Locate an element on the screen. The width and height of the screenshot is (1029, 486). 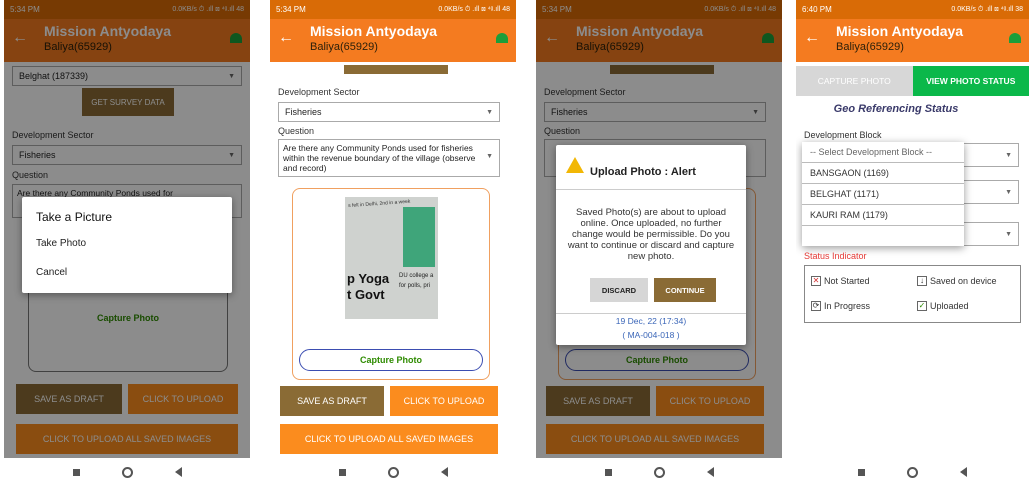
take-picture-dialog: Take a Picture Take Photo Cancel is located at coordinates (127, 245).